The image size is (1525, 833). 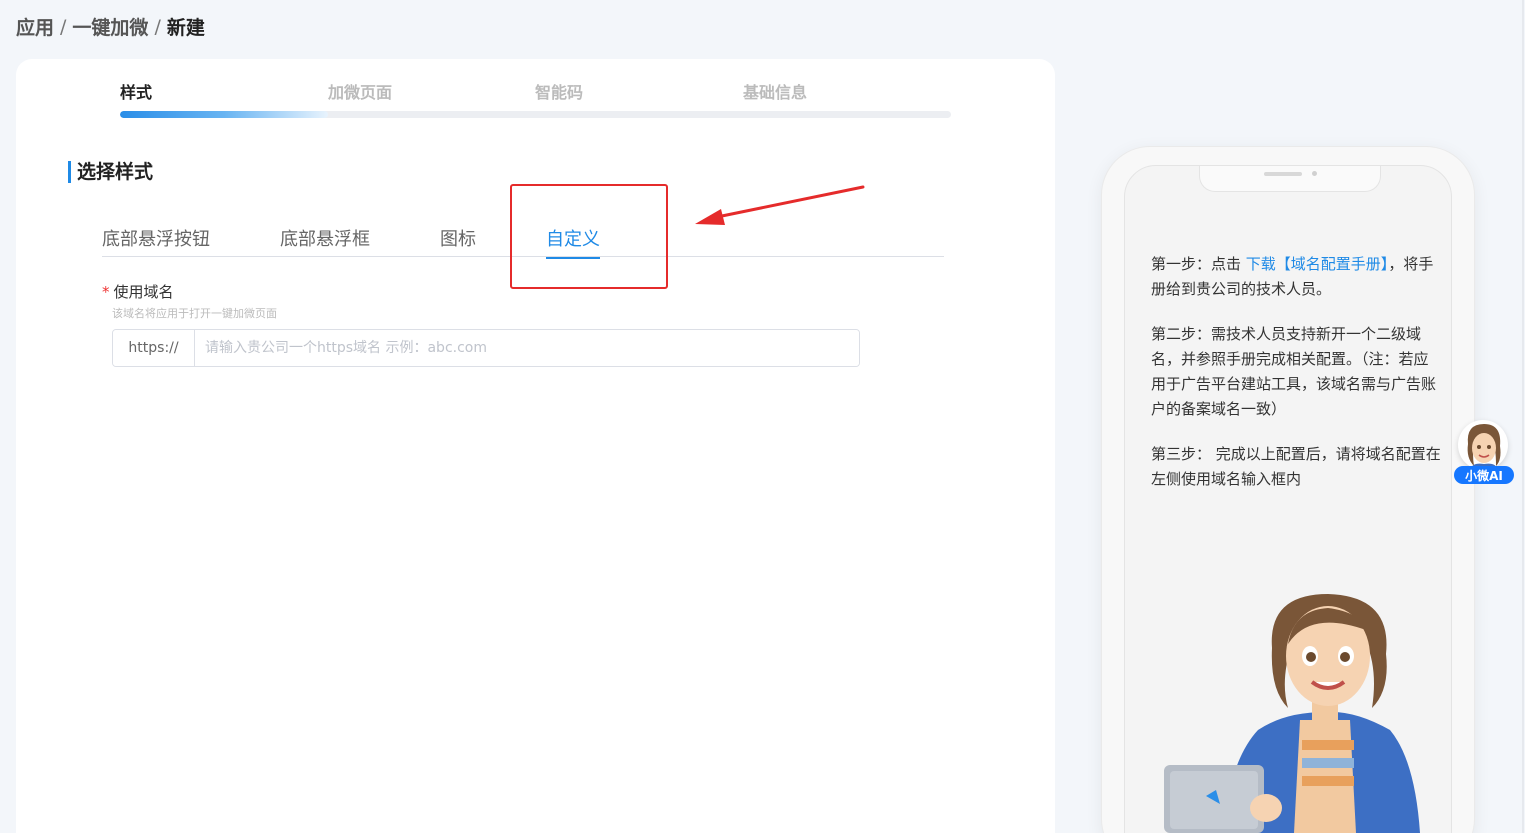 I want to click on domain-prefix: https://, so click(x=154, y=348).